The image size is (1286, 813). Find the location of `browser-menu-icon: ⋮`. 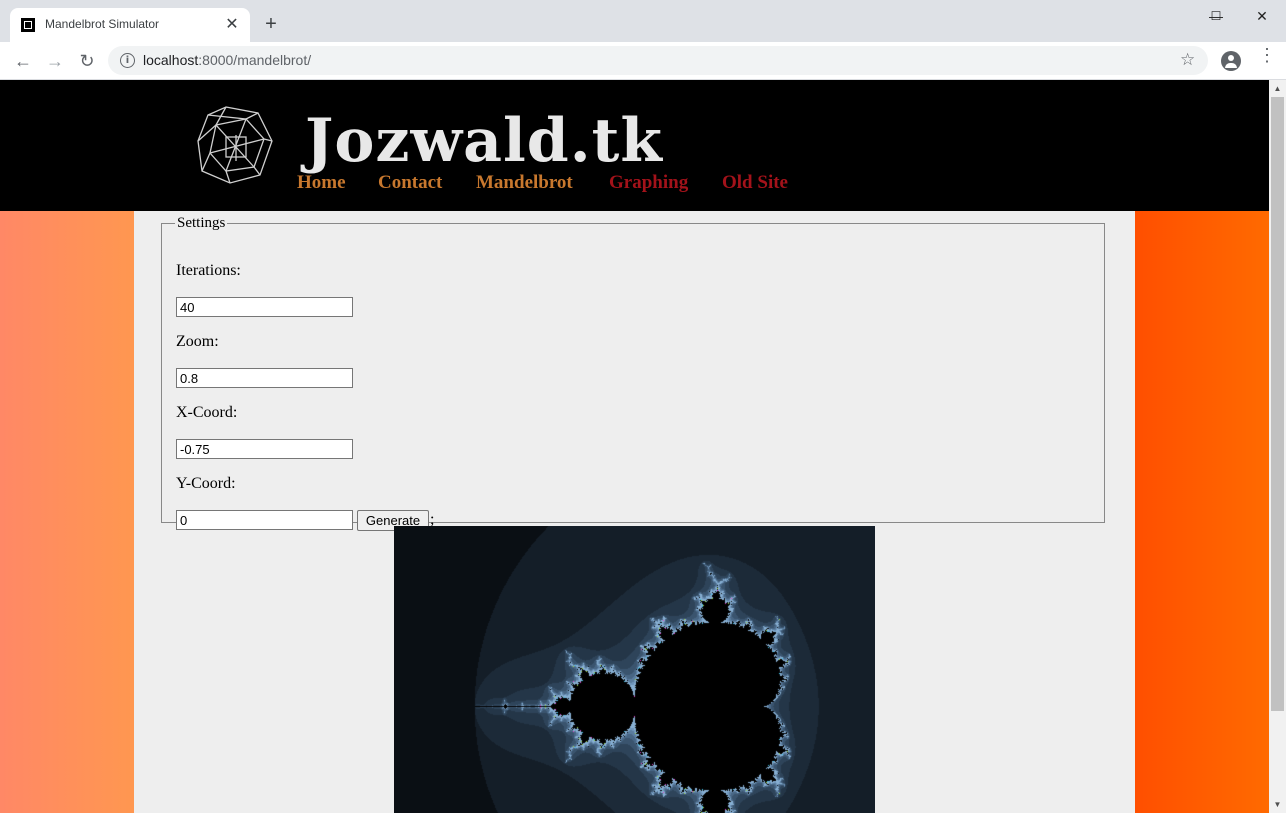

browser-menu-icon: ⋮ is located at coordinates (1267, 58).